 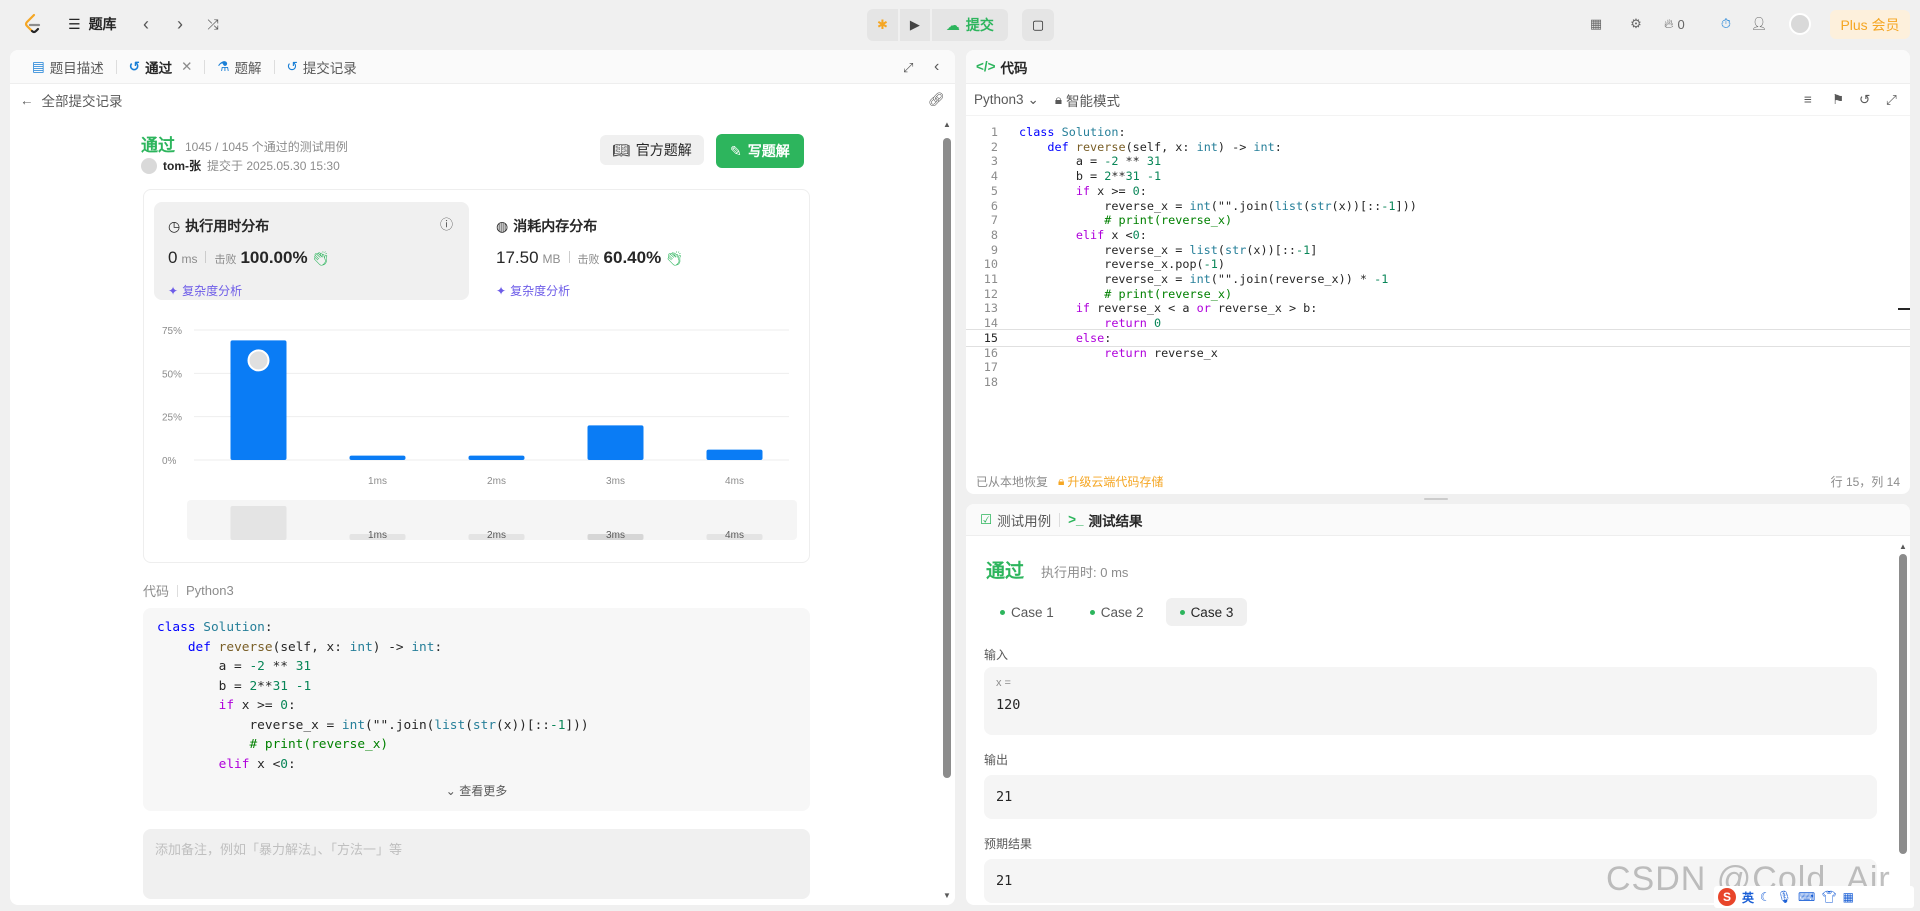 What do you see at coordinates (1038, 25) in the screenshot?
I see `notes-button: ▢` at bounding box center [1038, 25].